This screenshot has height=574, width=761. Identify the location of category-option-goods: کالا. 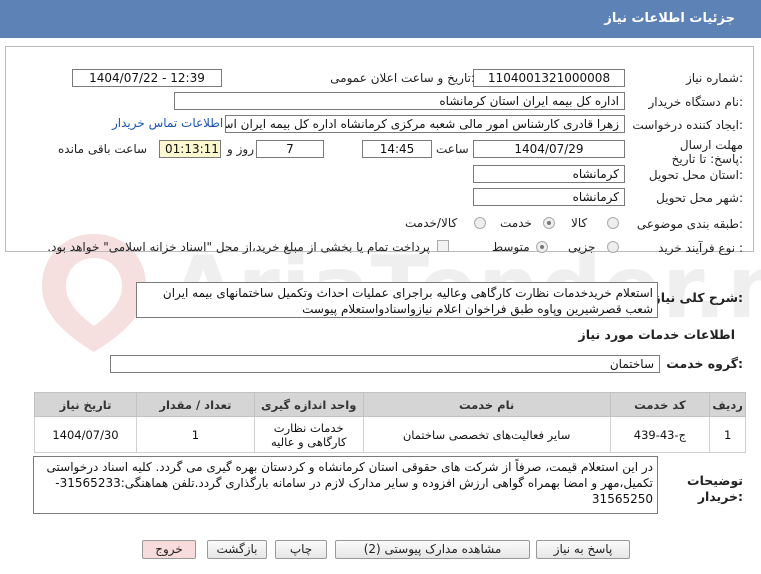
(579, 223).